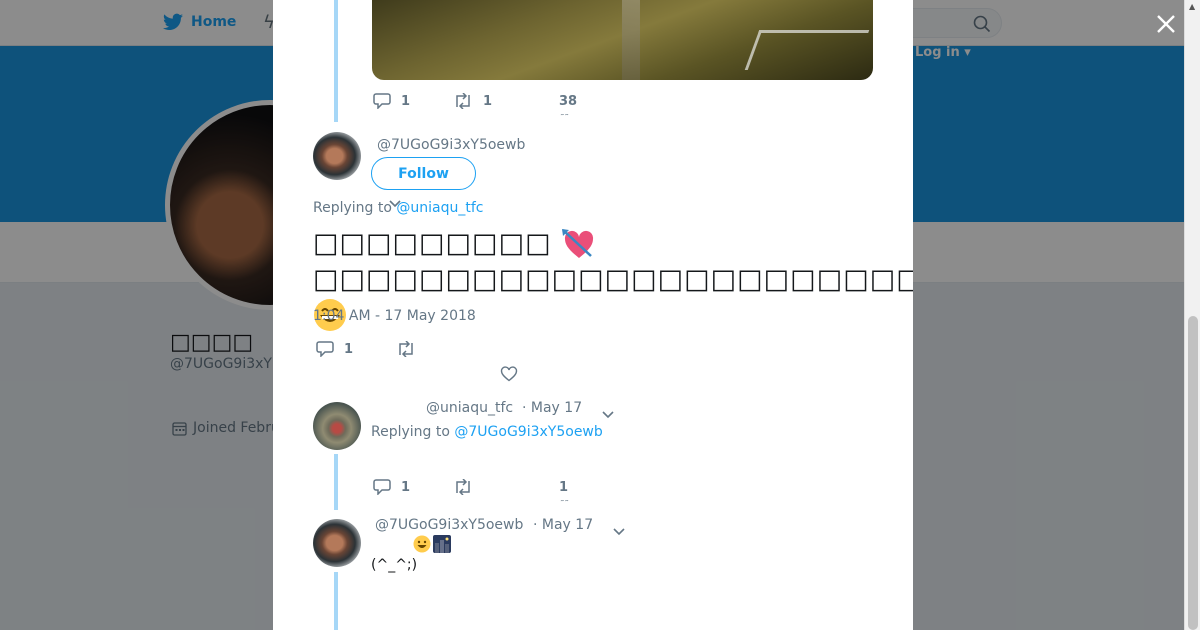 This screenshot has height=630, width=1200. I want to click on smiley-icon, so click(422, 544).